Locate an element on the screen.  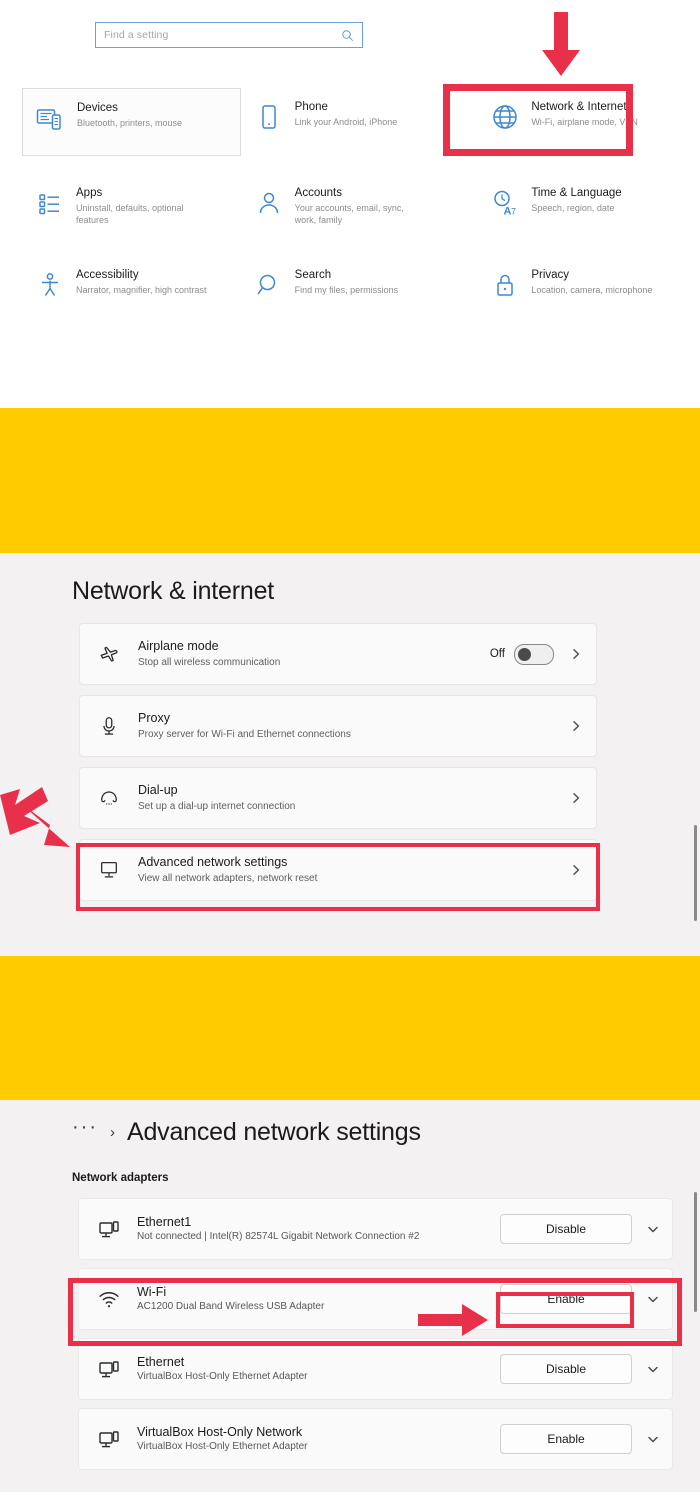
dialup-icon is located at coordinates (109, 798).